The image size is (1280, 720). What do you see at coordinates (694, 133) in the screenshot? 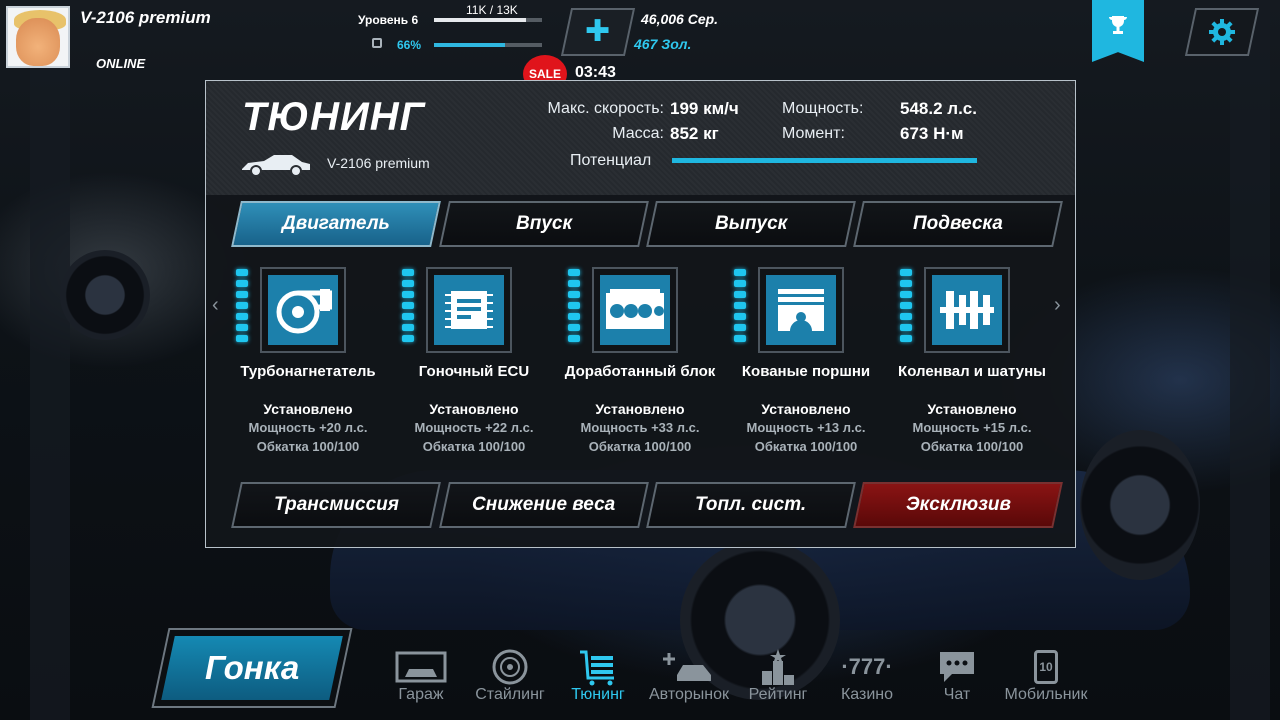
I see `mass-value: 852 кг` at bounding box center [694, 133].